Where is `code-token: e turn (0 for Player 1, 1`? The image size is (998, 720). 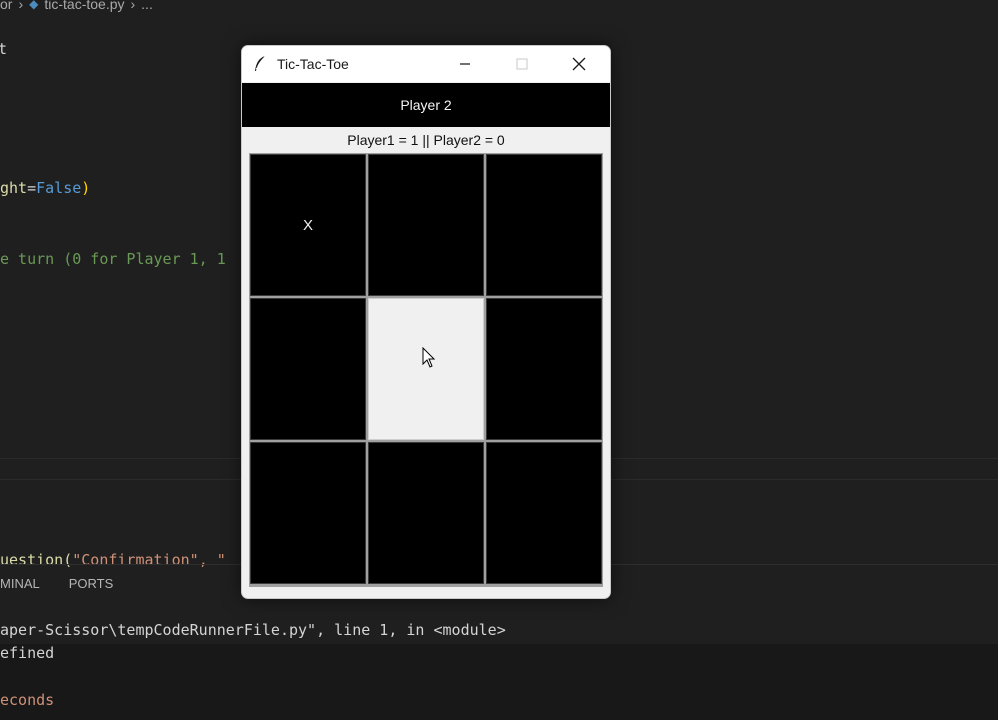 code-token: e turn (0 for Player 1, 1 is located at coordinates (113, 259).